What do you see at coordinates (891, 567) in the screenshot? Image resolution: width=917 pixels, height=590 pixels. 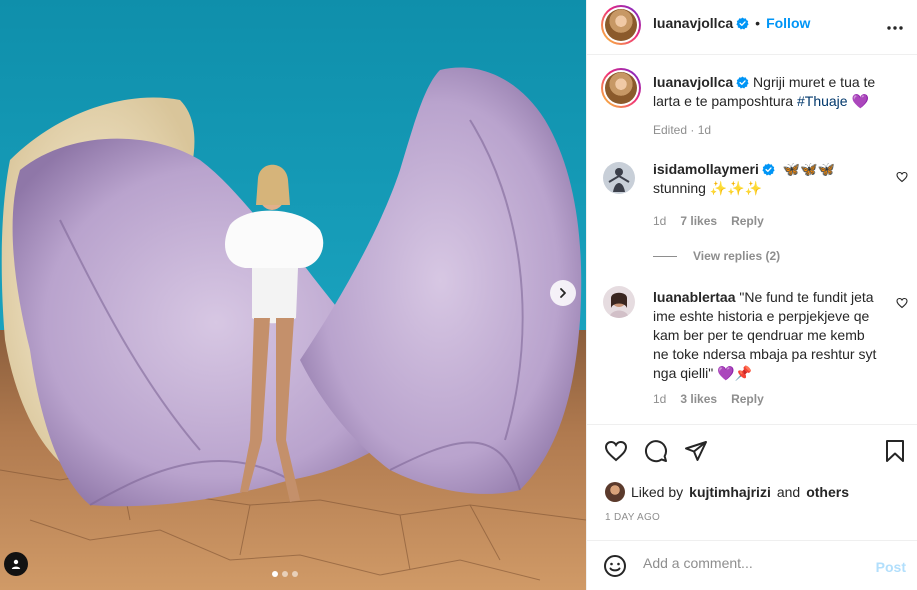 I see `post-comment-button: Post` at bounding box center [891, 567].